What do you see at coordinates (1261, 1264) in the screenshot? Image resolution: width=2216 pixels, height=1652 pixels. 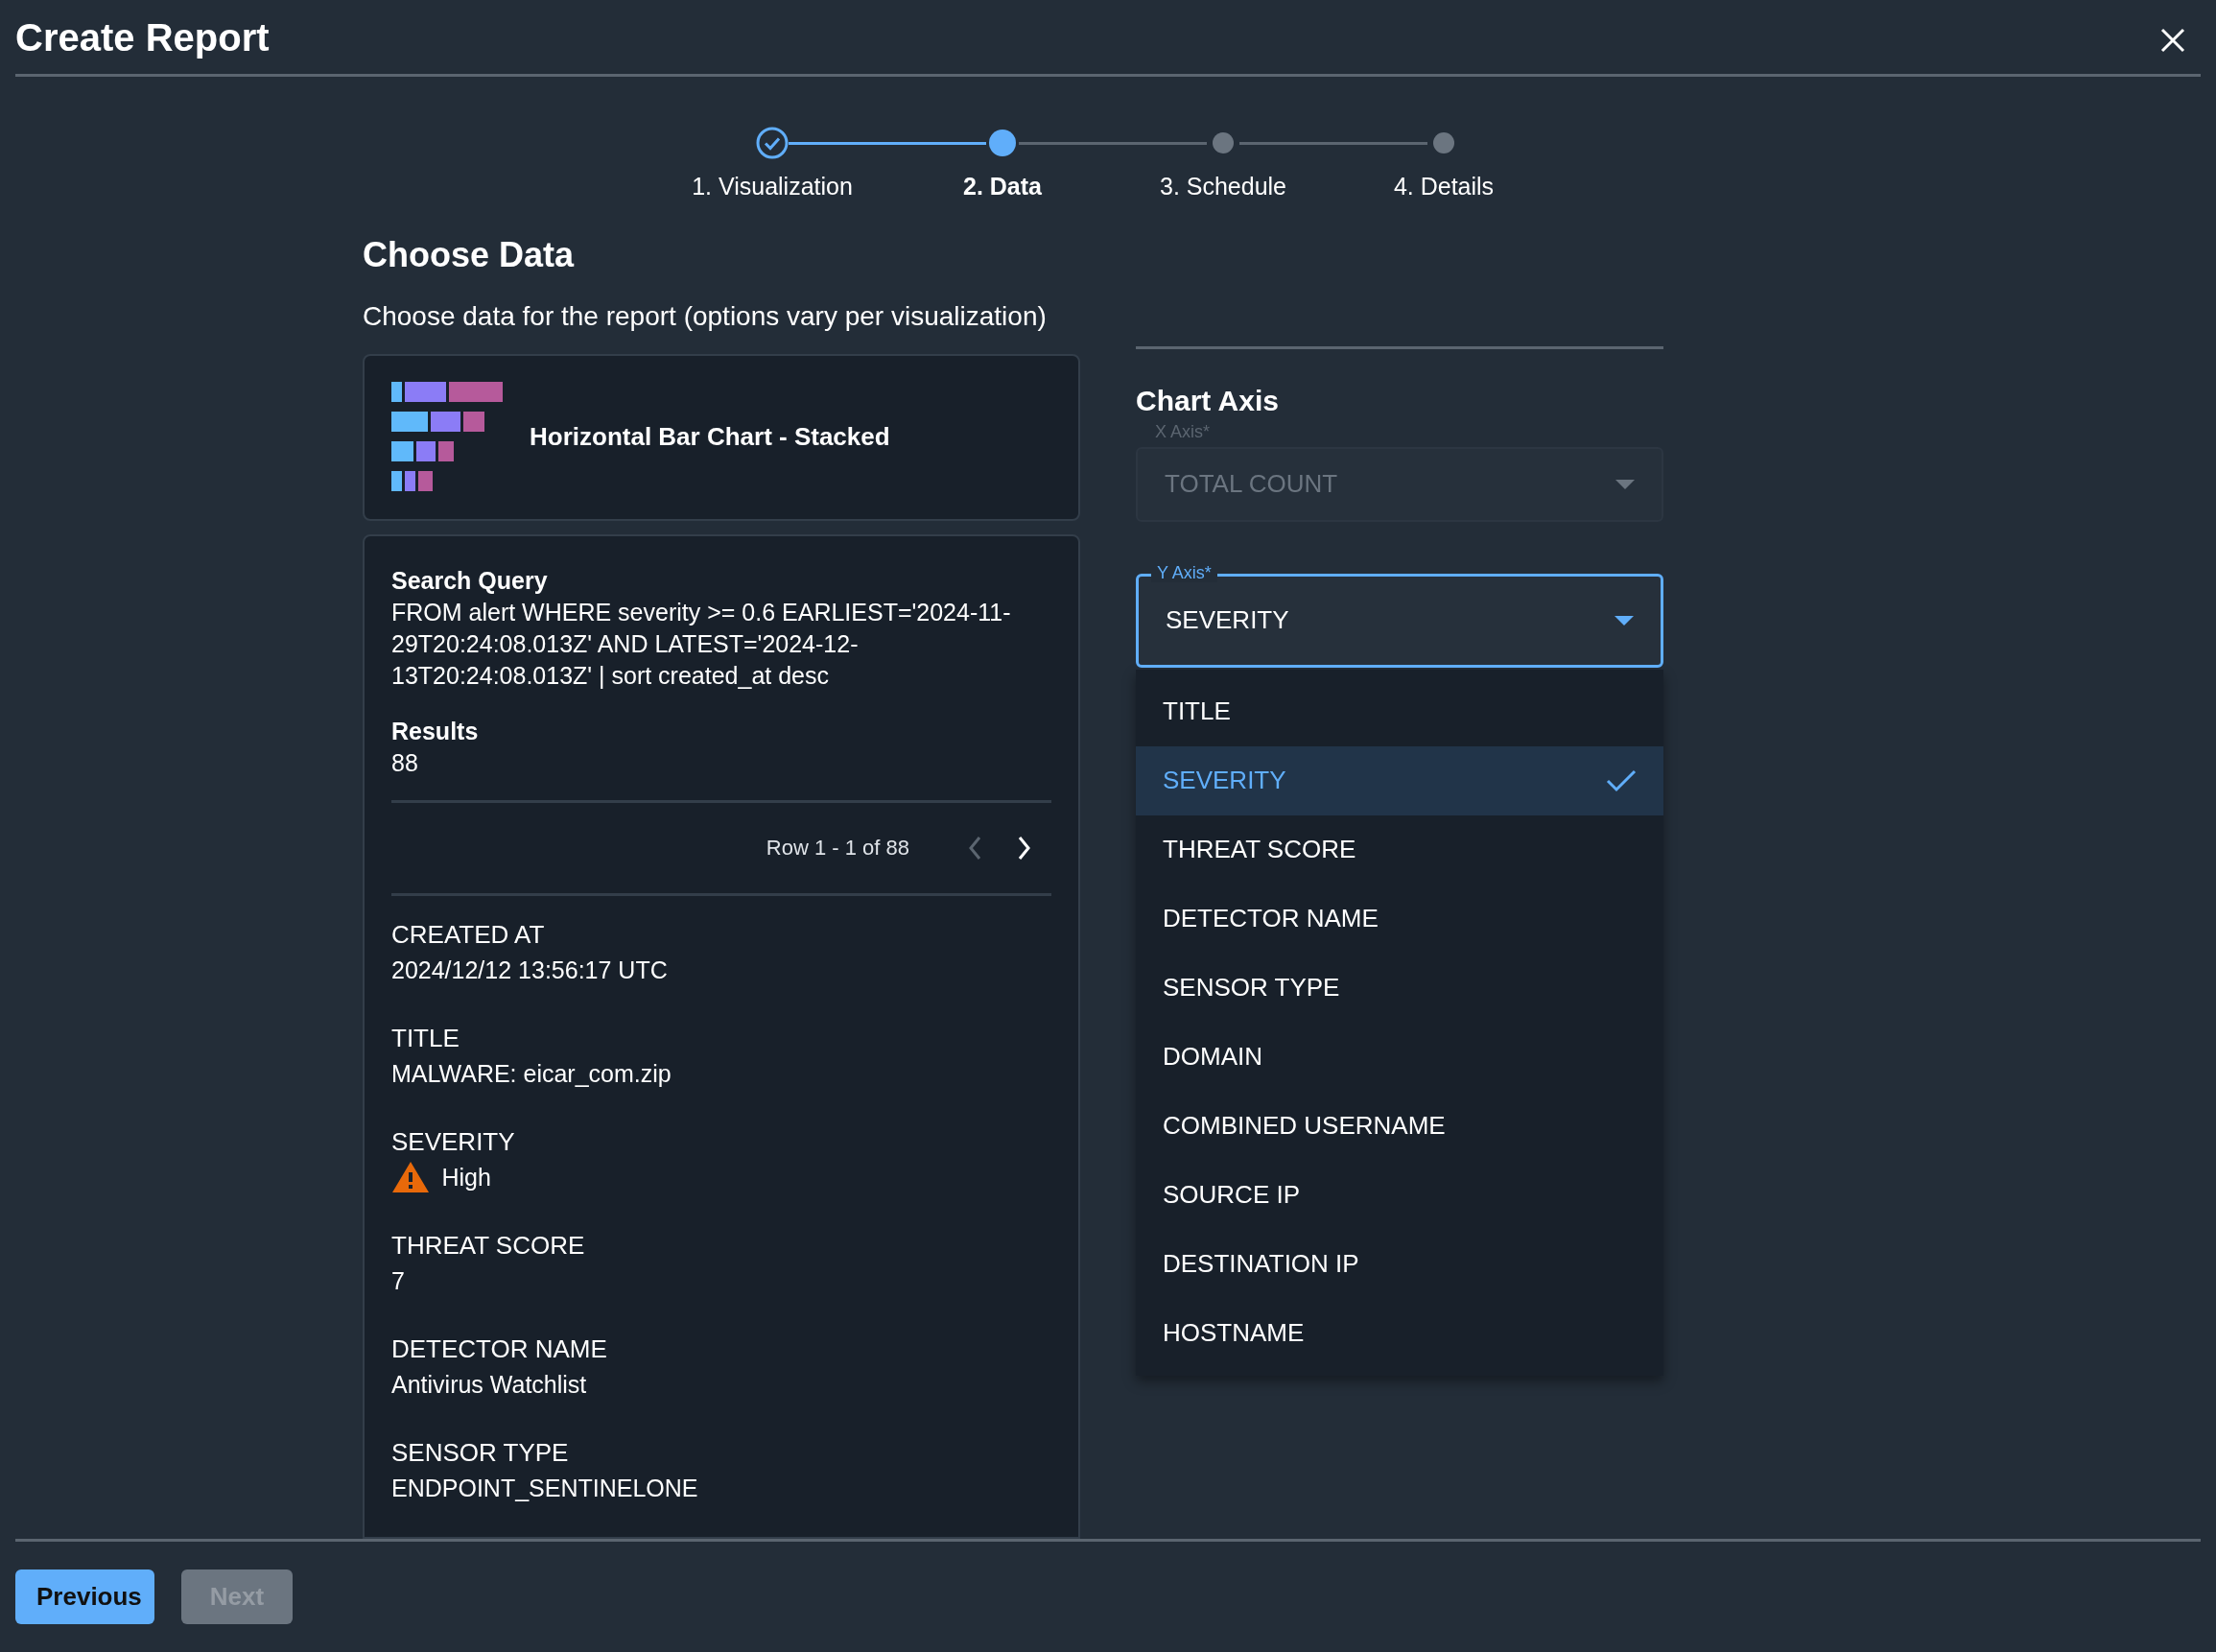 I see `option-label: DESTINATION IP` at bounding box center [1261, 1264].